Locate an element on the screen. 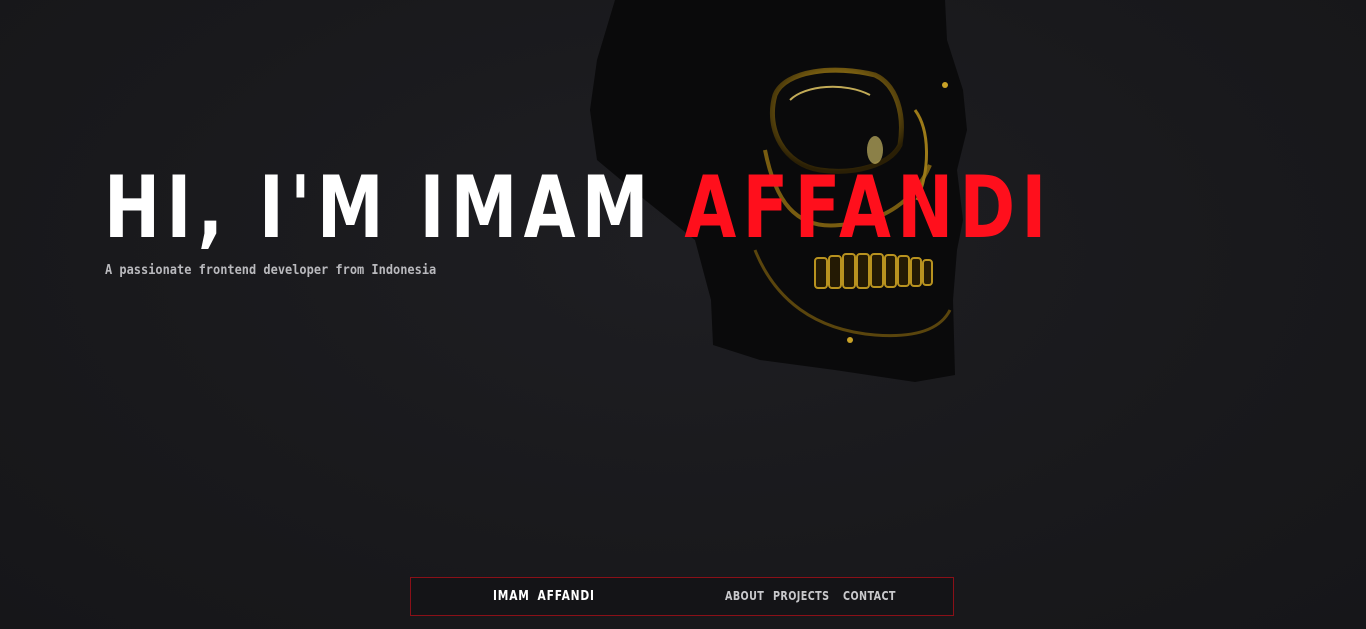 This screenshot has height=629, width=1366. nav-link-about: ABOUT is located at coordinates (744, 596).